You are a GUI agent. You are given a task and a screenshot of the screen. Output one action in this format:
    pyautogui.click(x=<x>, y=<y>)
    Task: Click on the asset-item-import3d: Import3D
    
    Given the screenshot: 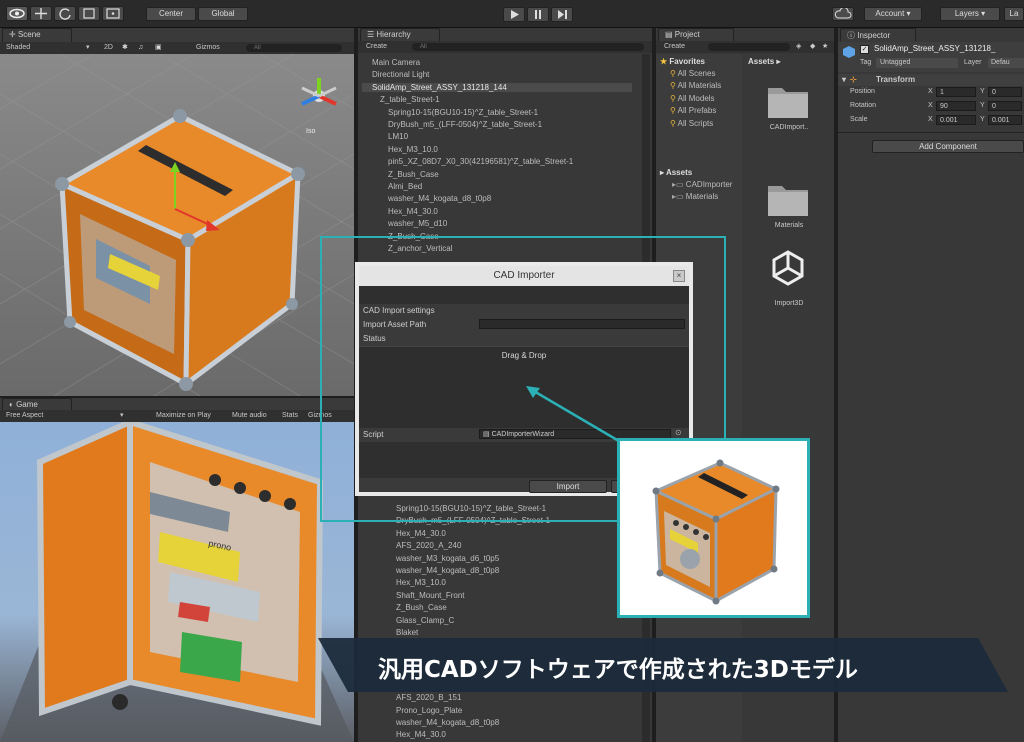 What is the action you would take?
    pyautogui.click(x=789, y=303)
    